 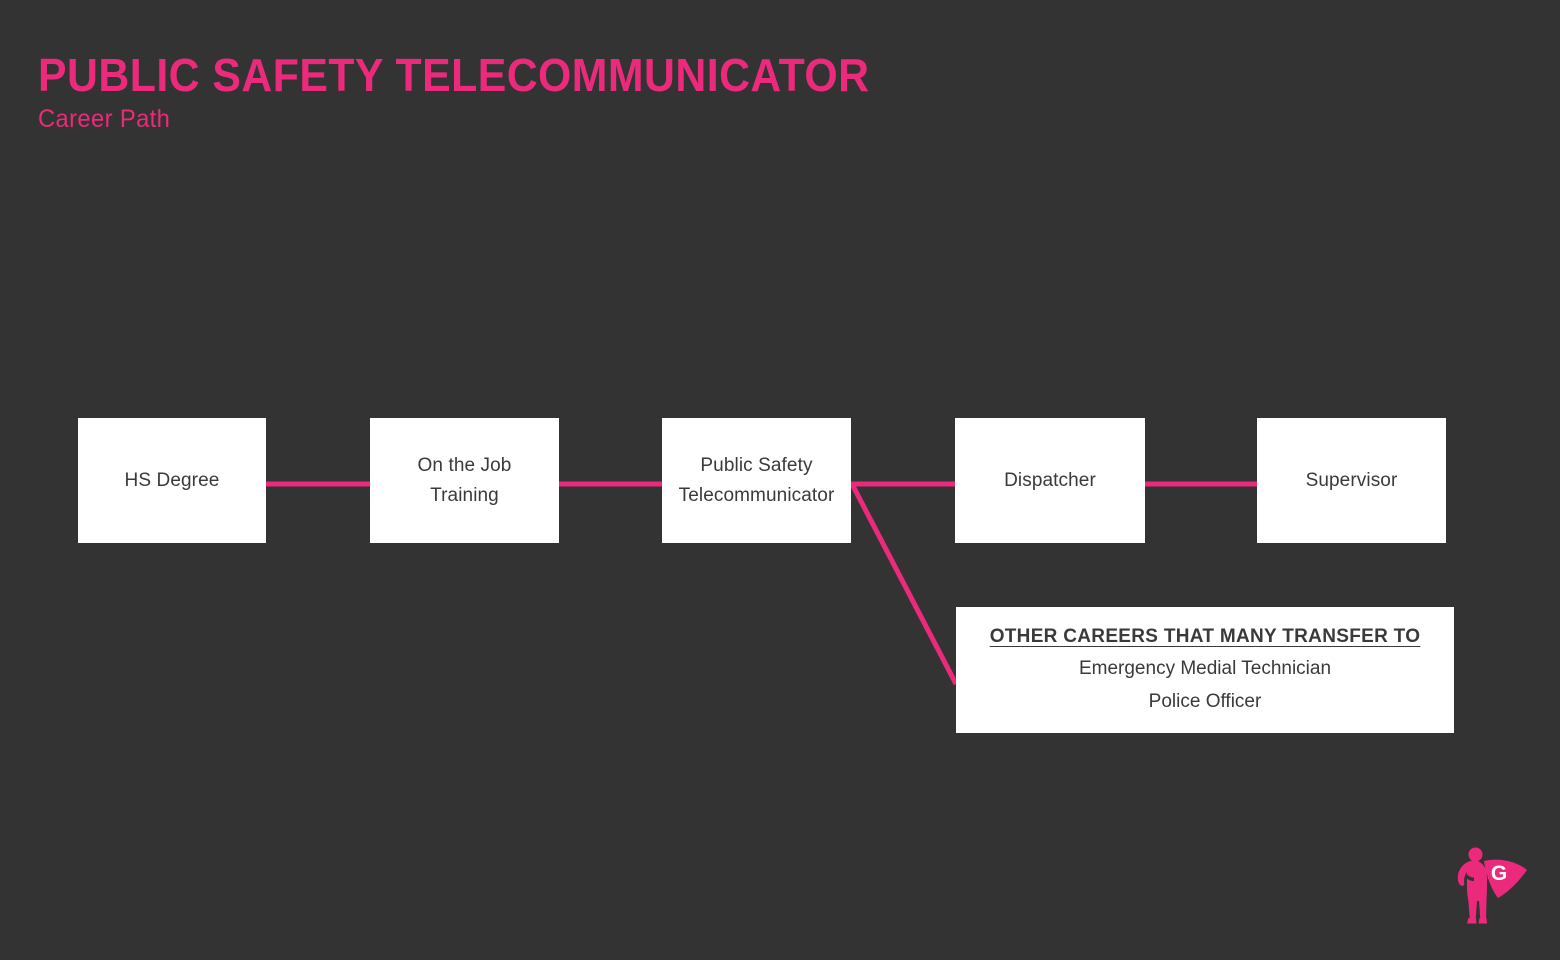 I want to click on superhero-g-logo-icon: G, so click(x=1492, y=885).